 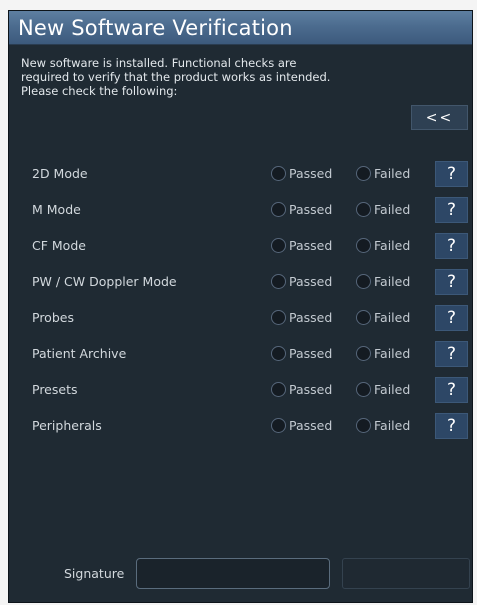 I want to click on check-row-presets: Presets Passed Failed ?, so click(x=240, y=390).